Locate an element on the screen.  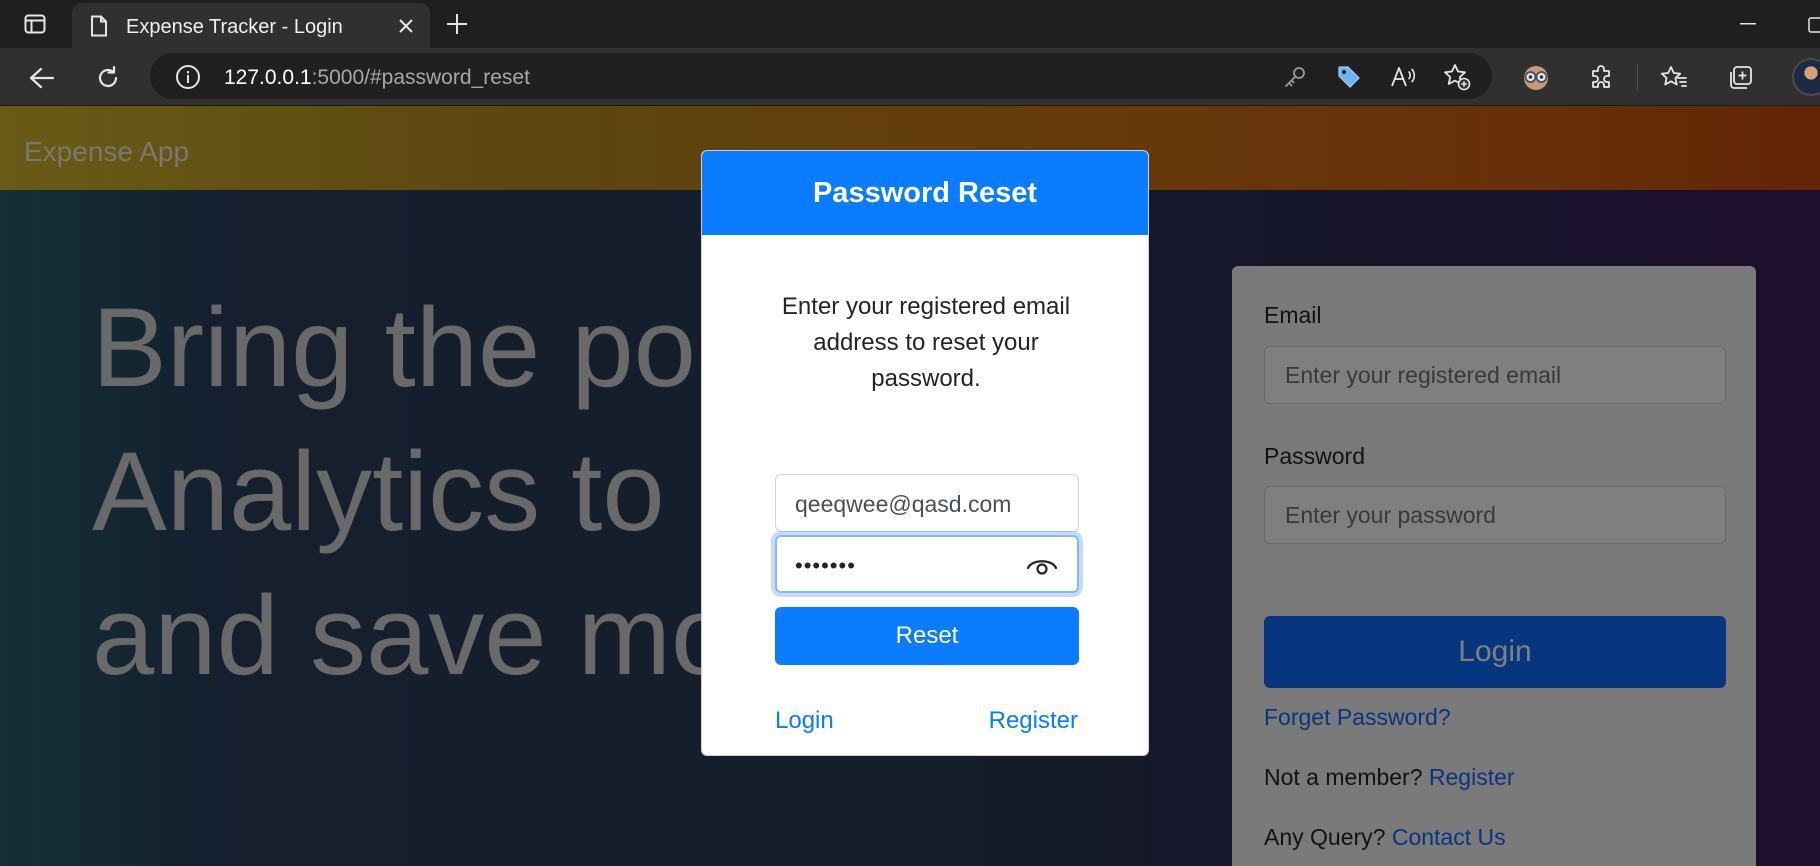
tag-icon is located at coordinates (1349, 77).